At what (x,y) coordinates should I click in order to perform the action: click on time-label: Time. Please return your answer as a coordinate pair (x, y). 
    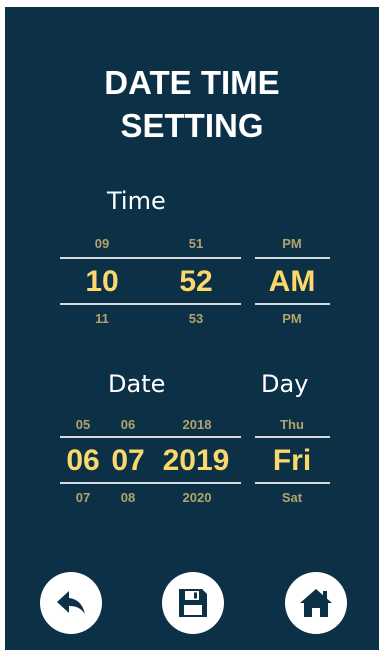
    Looking at the image, I should click on (136, 201).